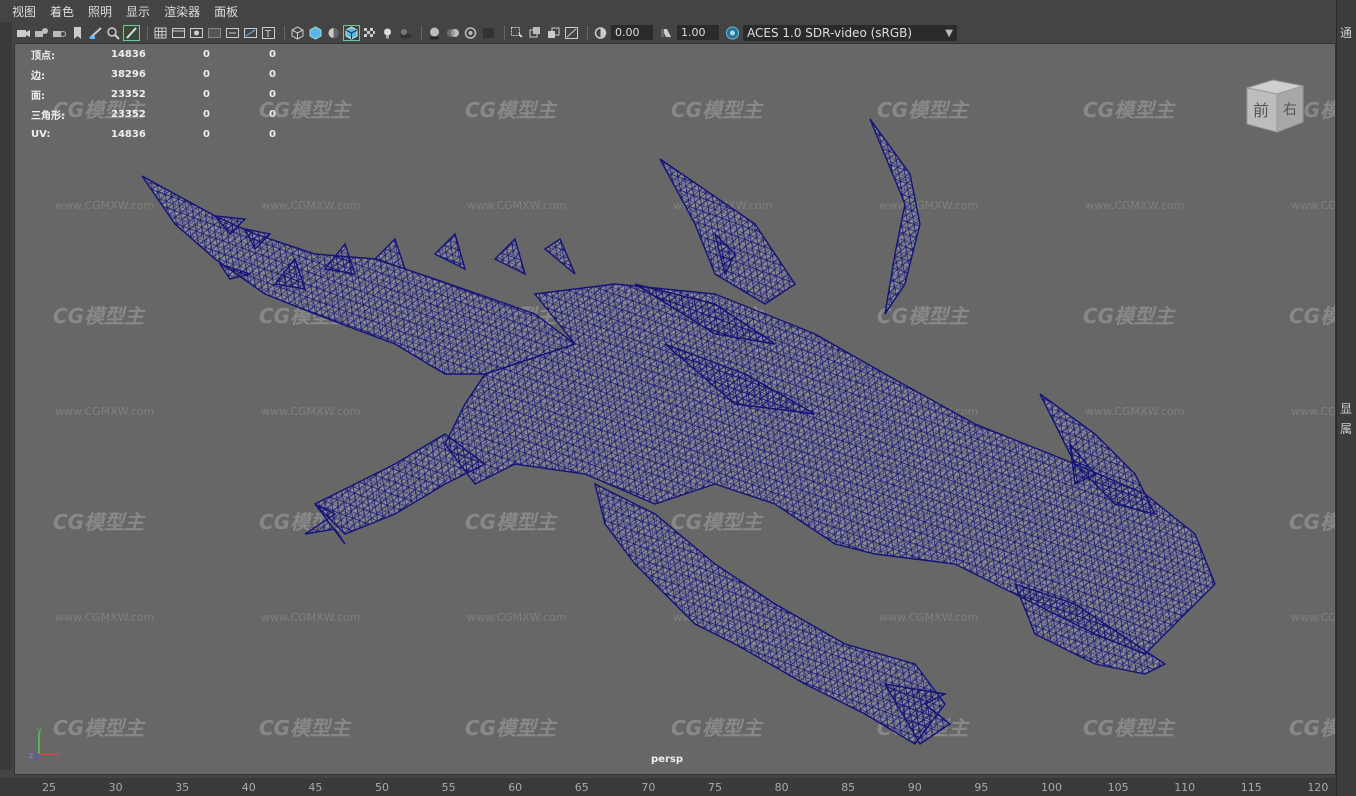  I want to click on menu-panels: 面板, so click(226, 11).